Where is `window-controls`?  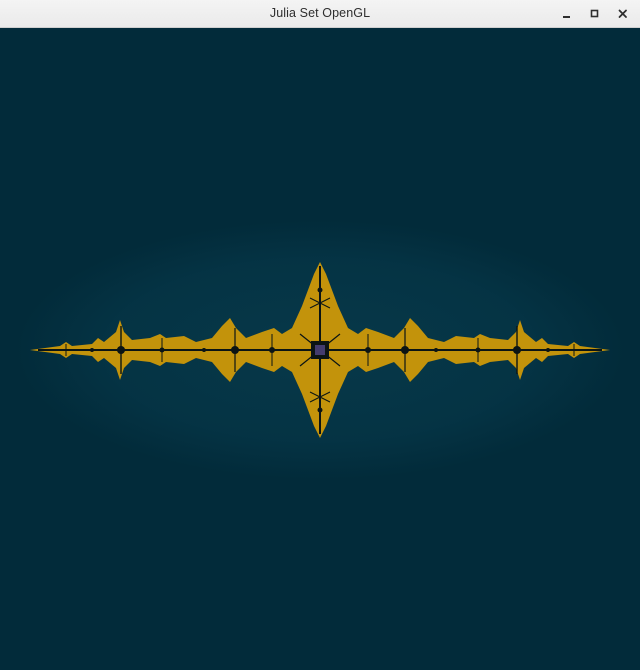 window-controls is located at coordinates (595, 14).